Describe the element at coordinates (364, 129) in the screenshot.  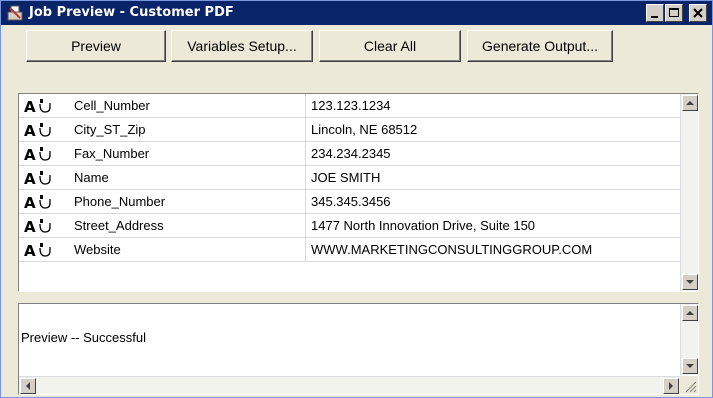
I see `variable-value: Lincoln, NE 68512` at that location.